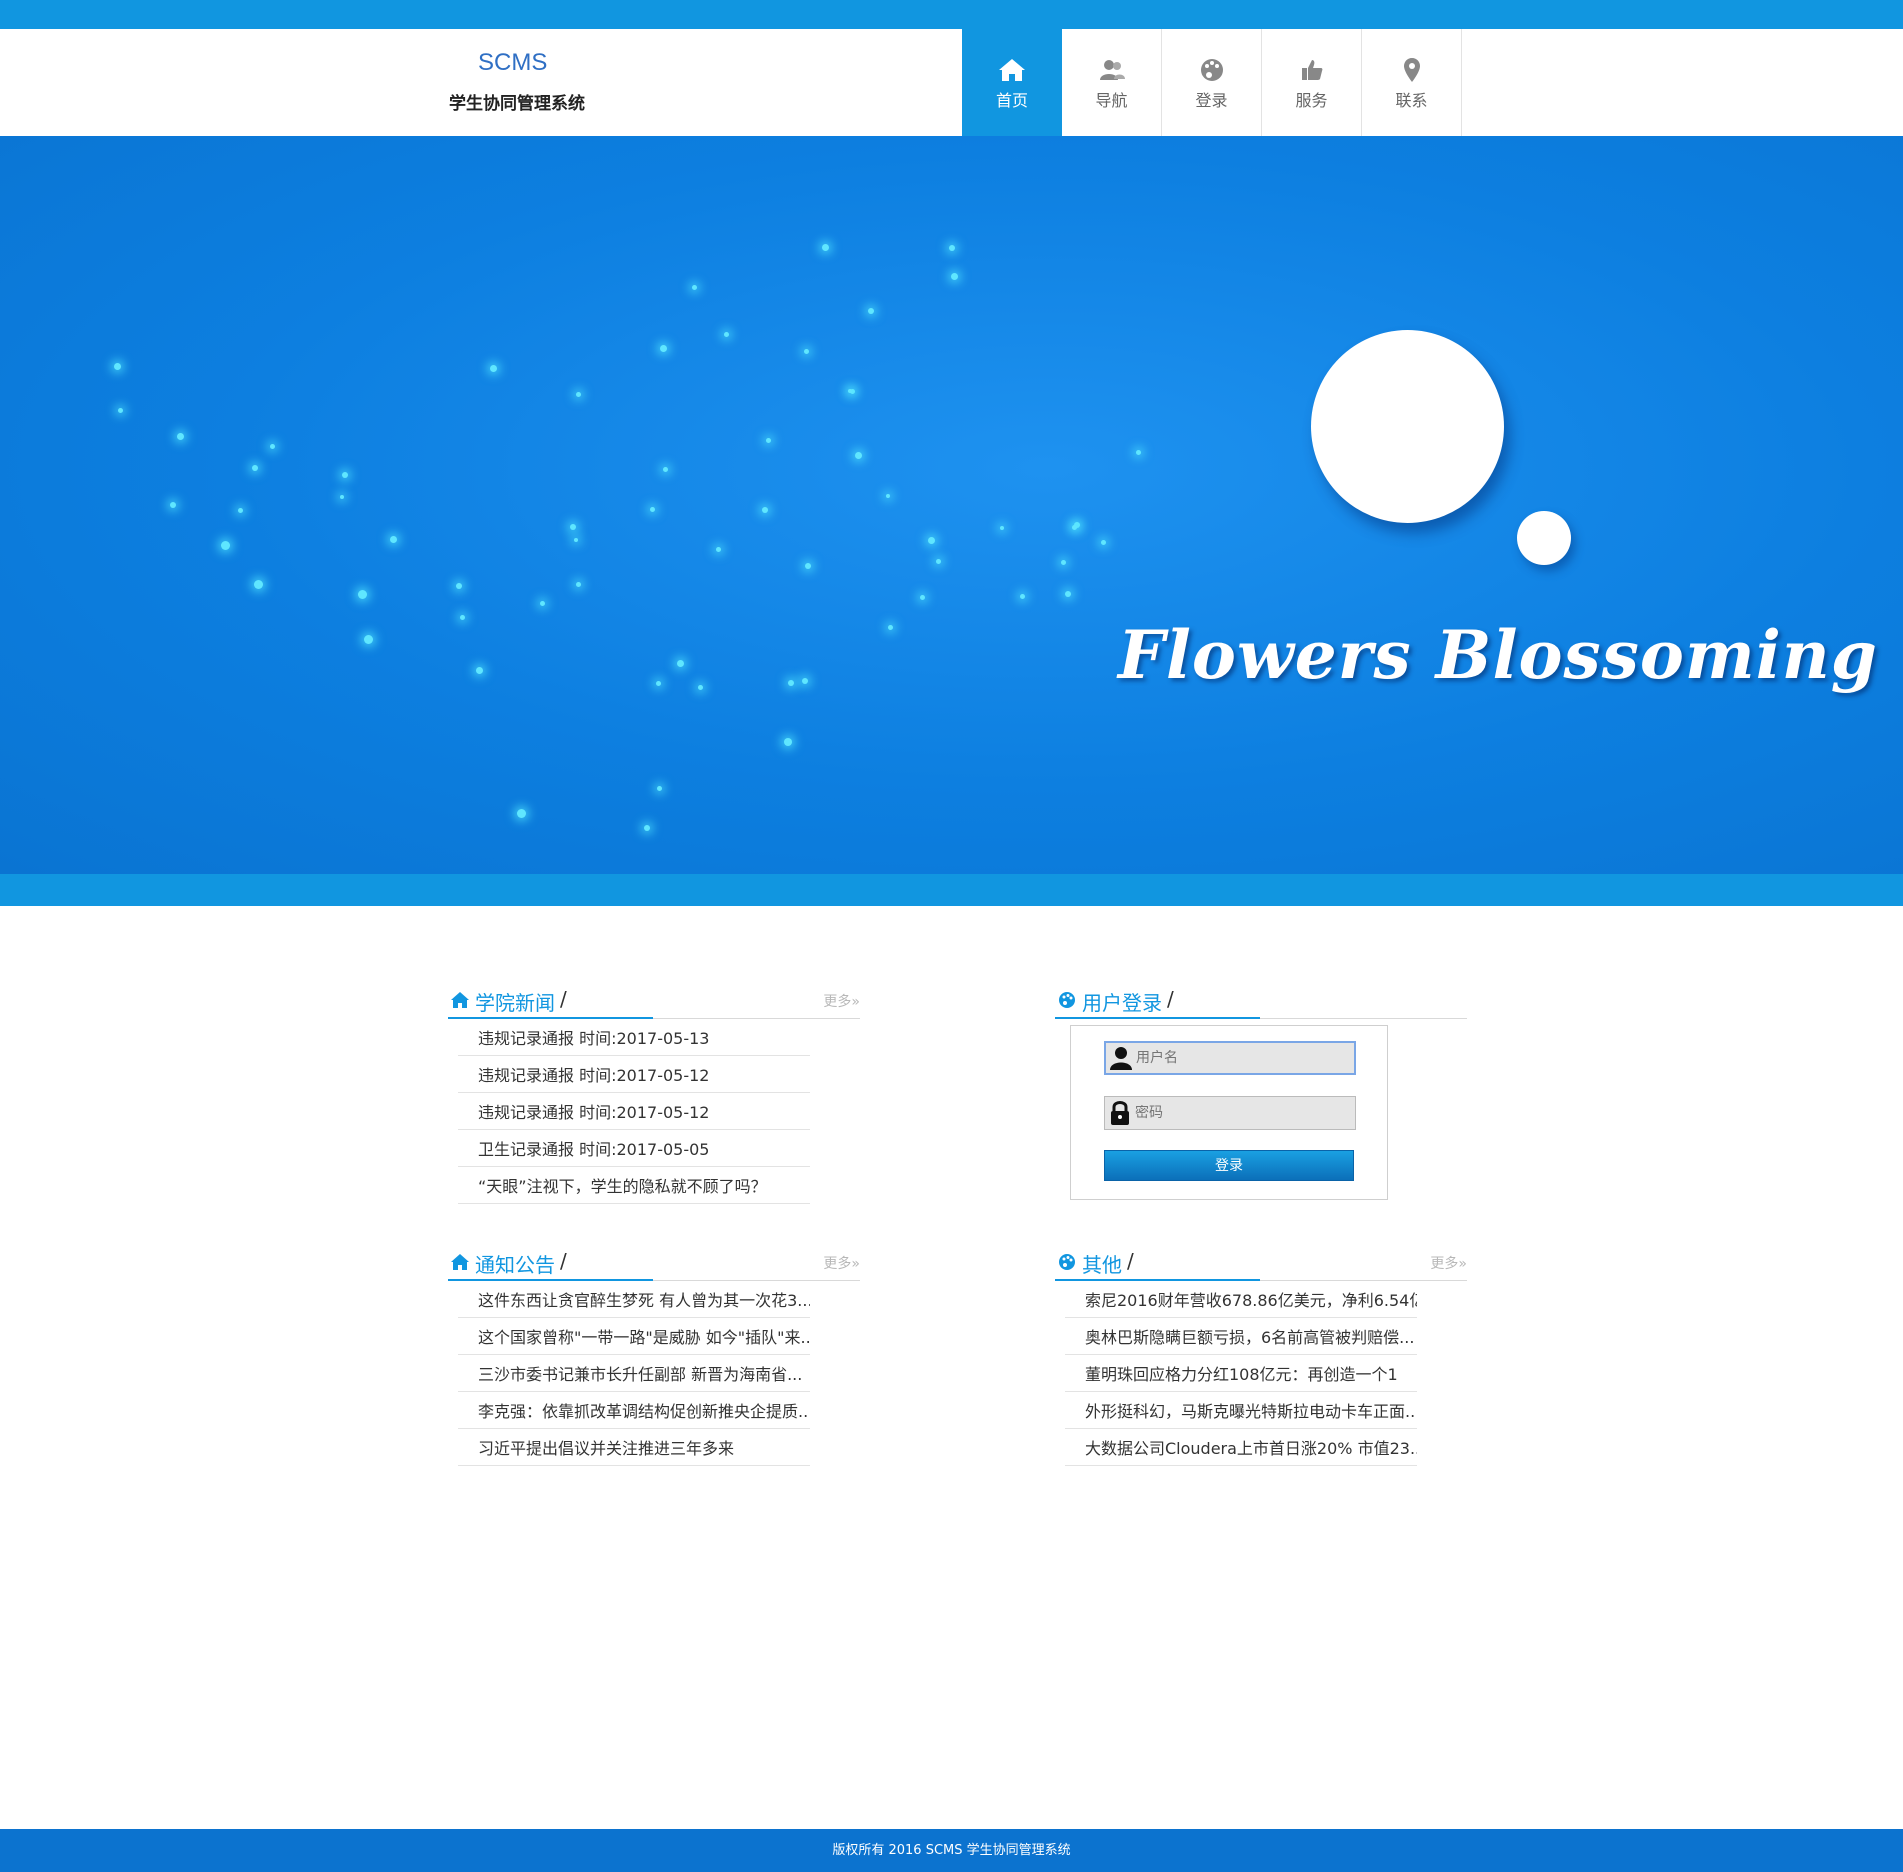  I want to click on nav-login: 登录, so click(1212, 82).